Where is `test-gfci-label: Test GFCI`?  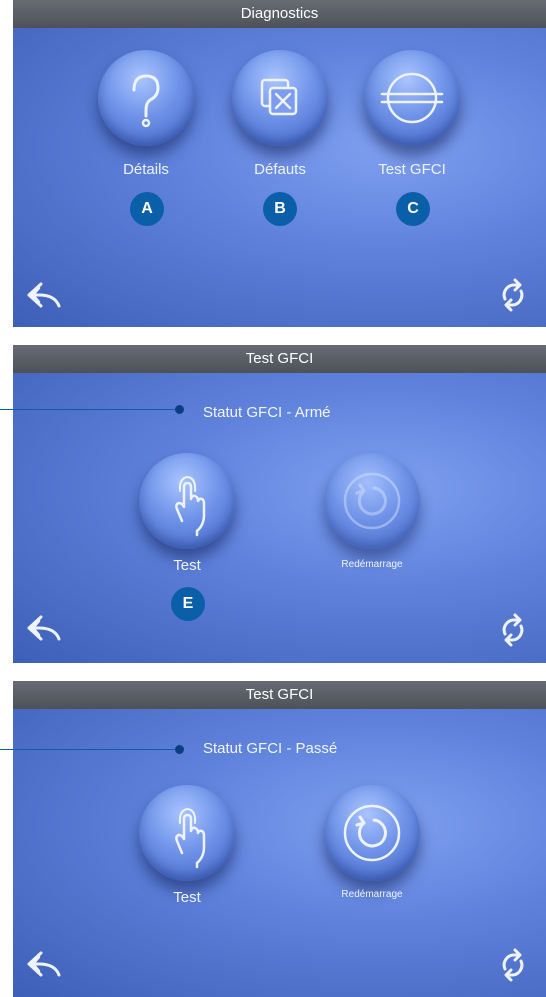
test-gfci-label: Test GFCI is located at coordinates (412, 169).